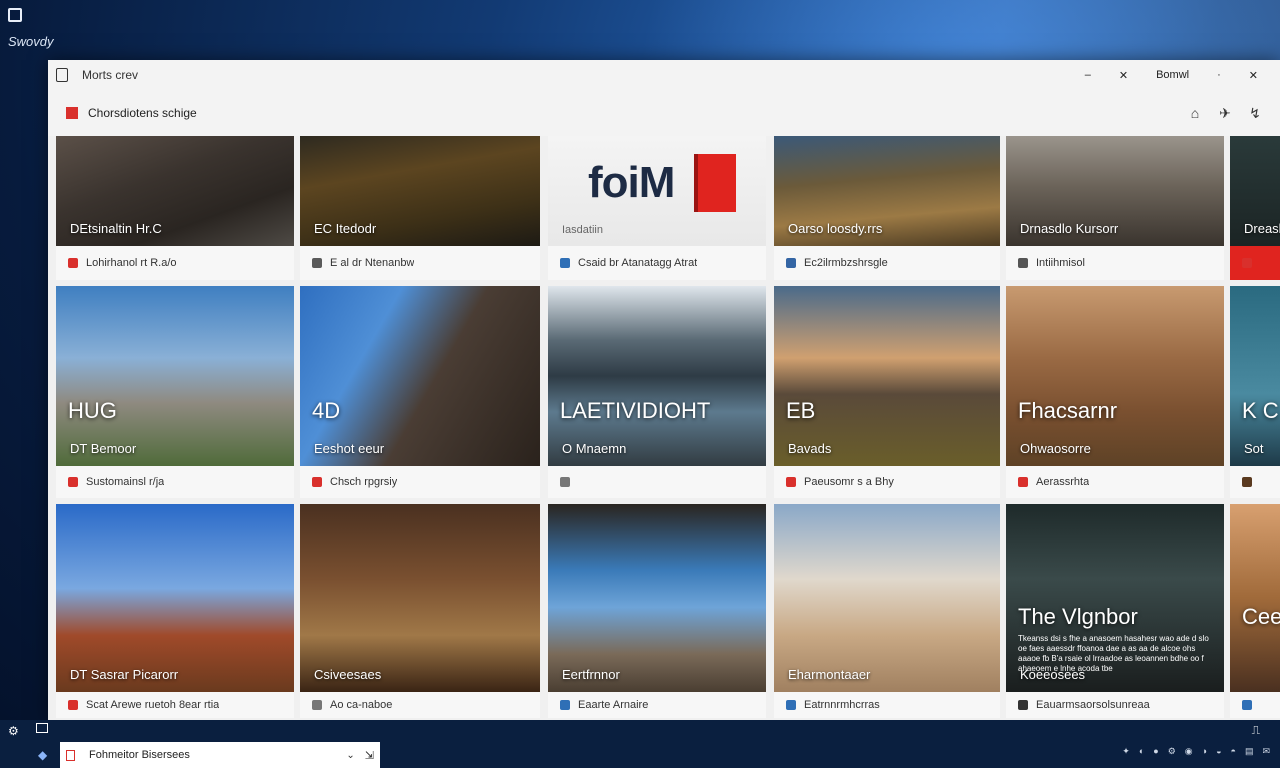 This screenshot has height=768, width=1280. Describe the element at coordinates (1253, 75) in the screenshot. I see `close-button: ✕` at that location.